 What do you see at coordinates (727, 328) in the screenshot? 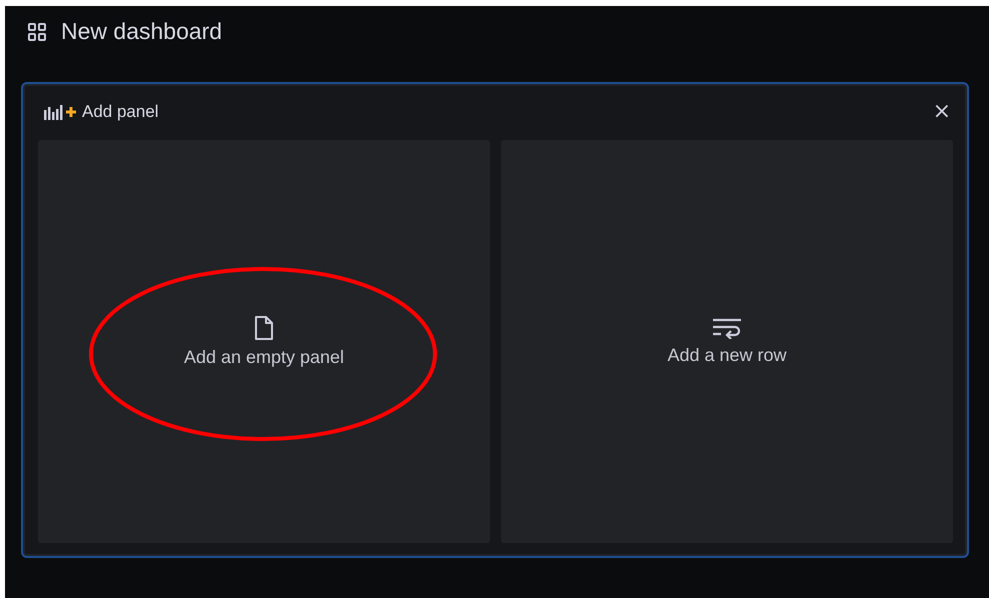
I see `wrap-lines-icon` at bounding box center [727, 328].